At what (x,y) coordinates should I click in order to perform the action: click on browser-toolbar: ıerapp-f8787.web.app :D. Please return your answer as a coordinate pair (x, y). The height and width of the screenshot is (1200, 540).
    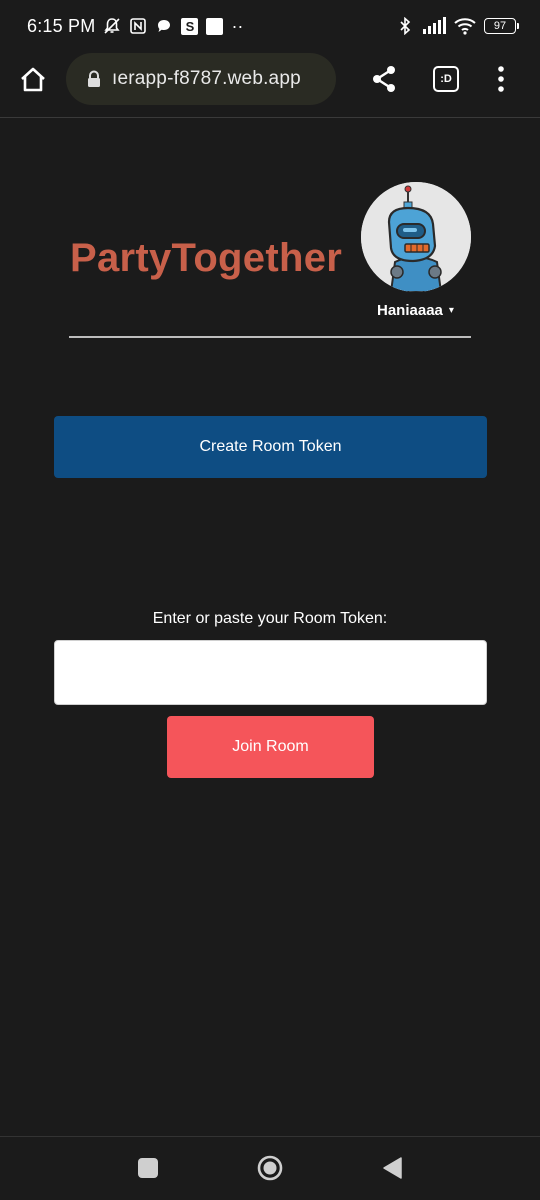
    Looking at the image, I should click on (270, 85).